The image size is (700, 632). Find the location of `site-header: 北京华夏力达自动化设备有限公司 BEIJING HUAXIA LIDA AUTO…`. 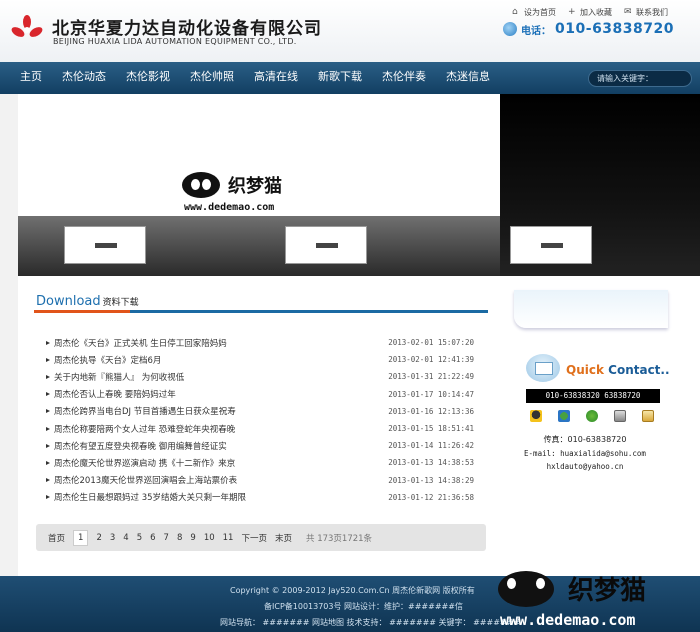

site-header: 北京华夏力达自动化设备有限公司 BEIJING HUAXIA LIDA AUTO… is located at coordinates (350, 31).